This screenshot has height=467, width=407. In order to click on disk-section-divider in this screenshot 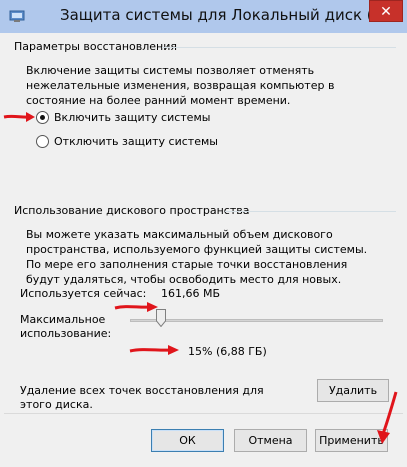, I will do `click(310, 211)`.